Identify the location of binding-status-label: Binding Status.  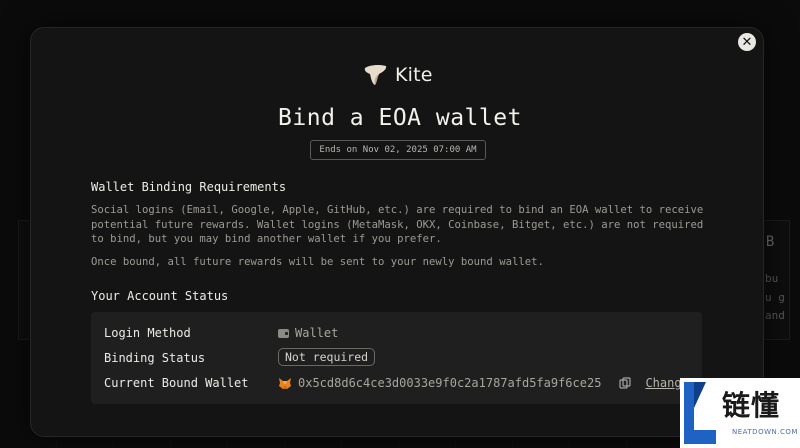
(155, 358).